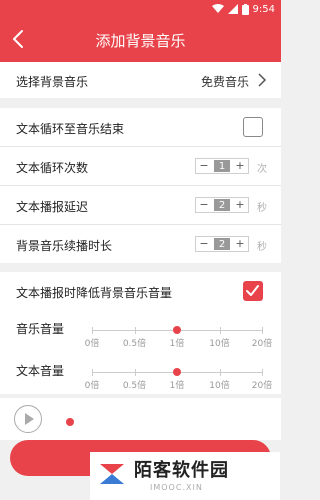  What do you see at coordinates (224, 82) in the screenshot?
I see `music-select-value: 免费音乐` at bounding box center [224, 82].